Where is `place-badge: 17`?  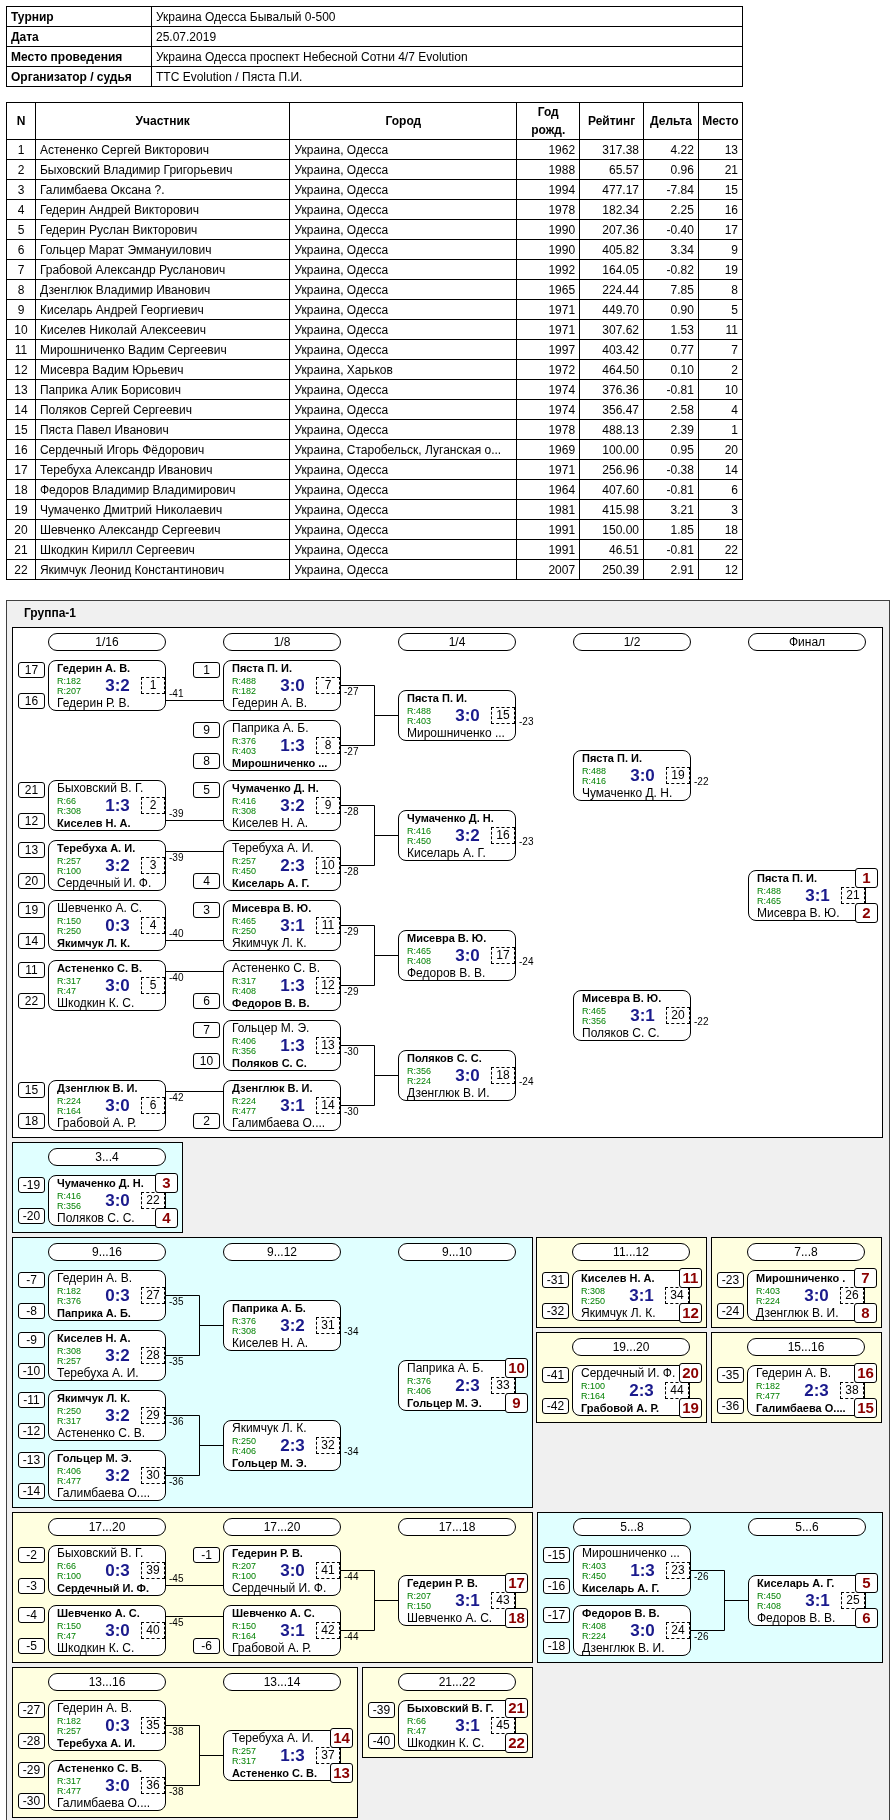
place-badge: 17 is located at coordinates (516, 1583).